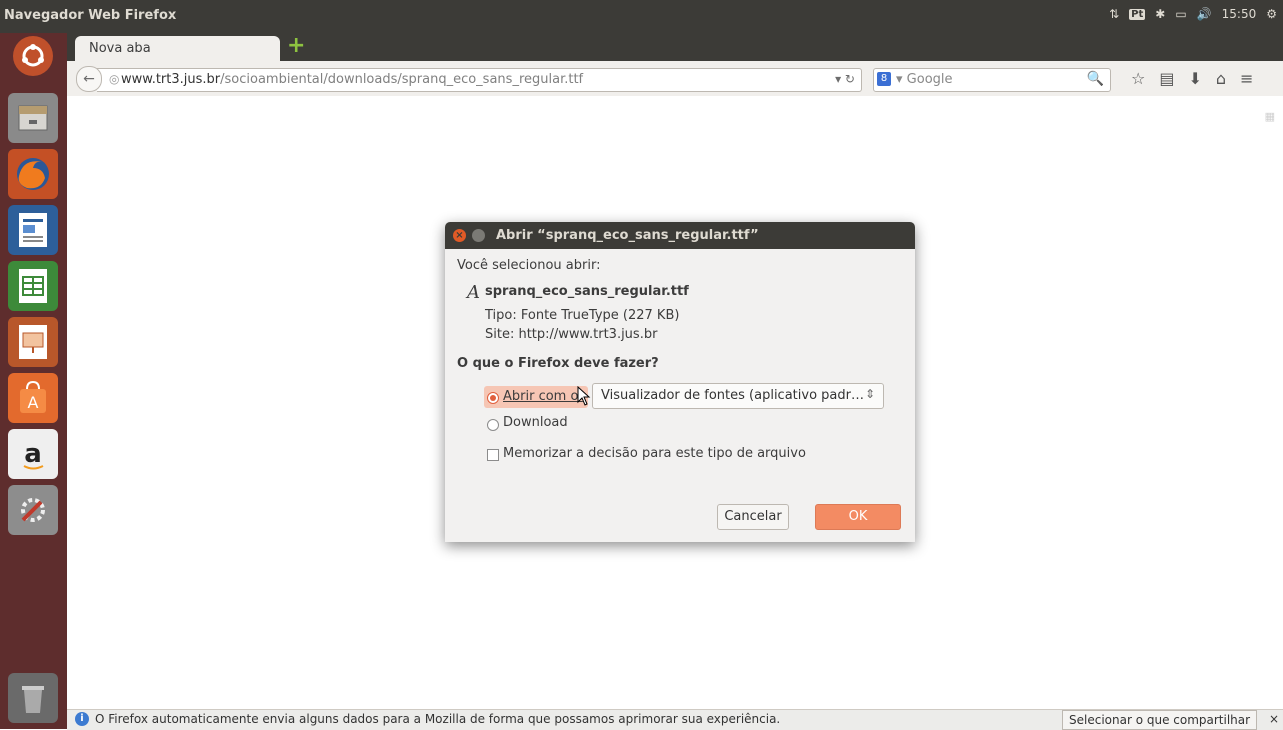 Image resolution: width=1283 pixels, height=730 pixels. Describe the element at coordinates (884, 79) in the screenshot. I see `google-icon: 8` at that location.